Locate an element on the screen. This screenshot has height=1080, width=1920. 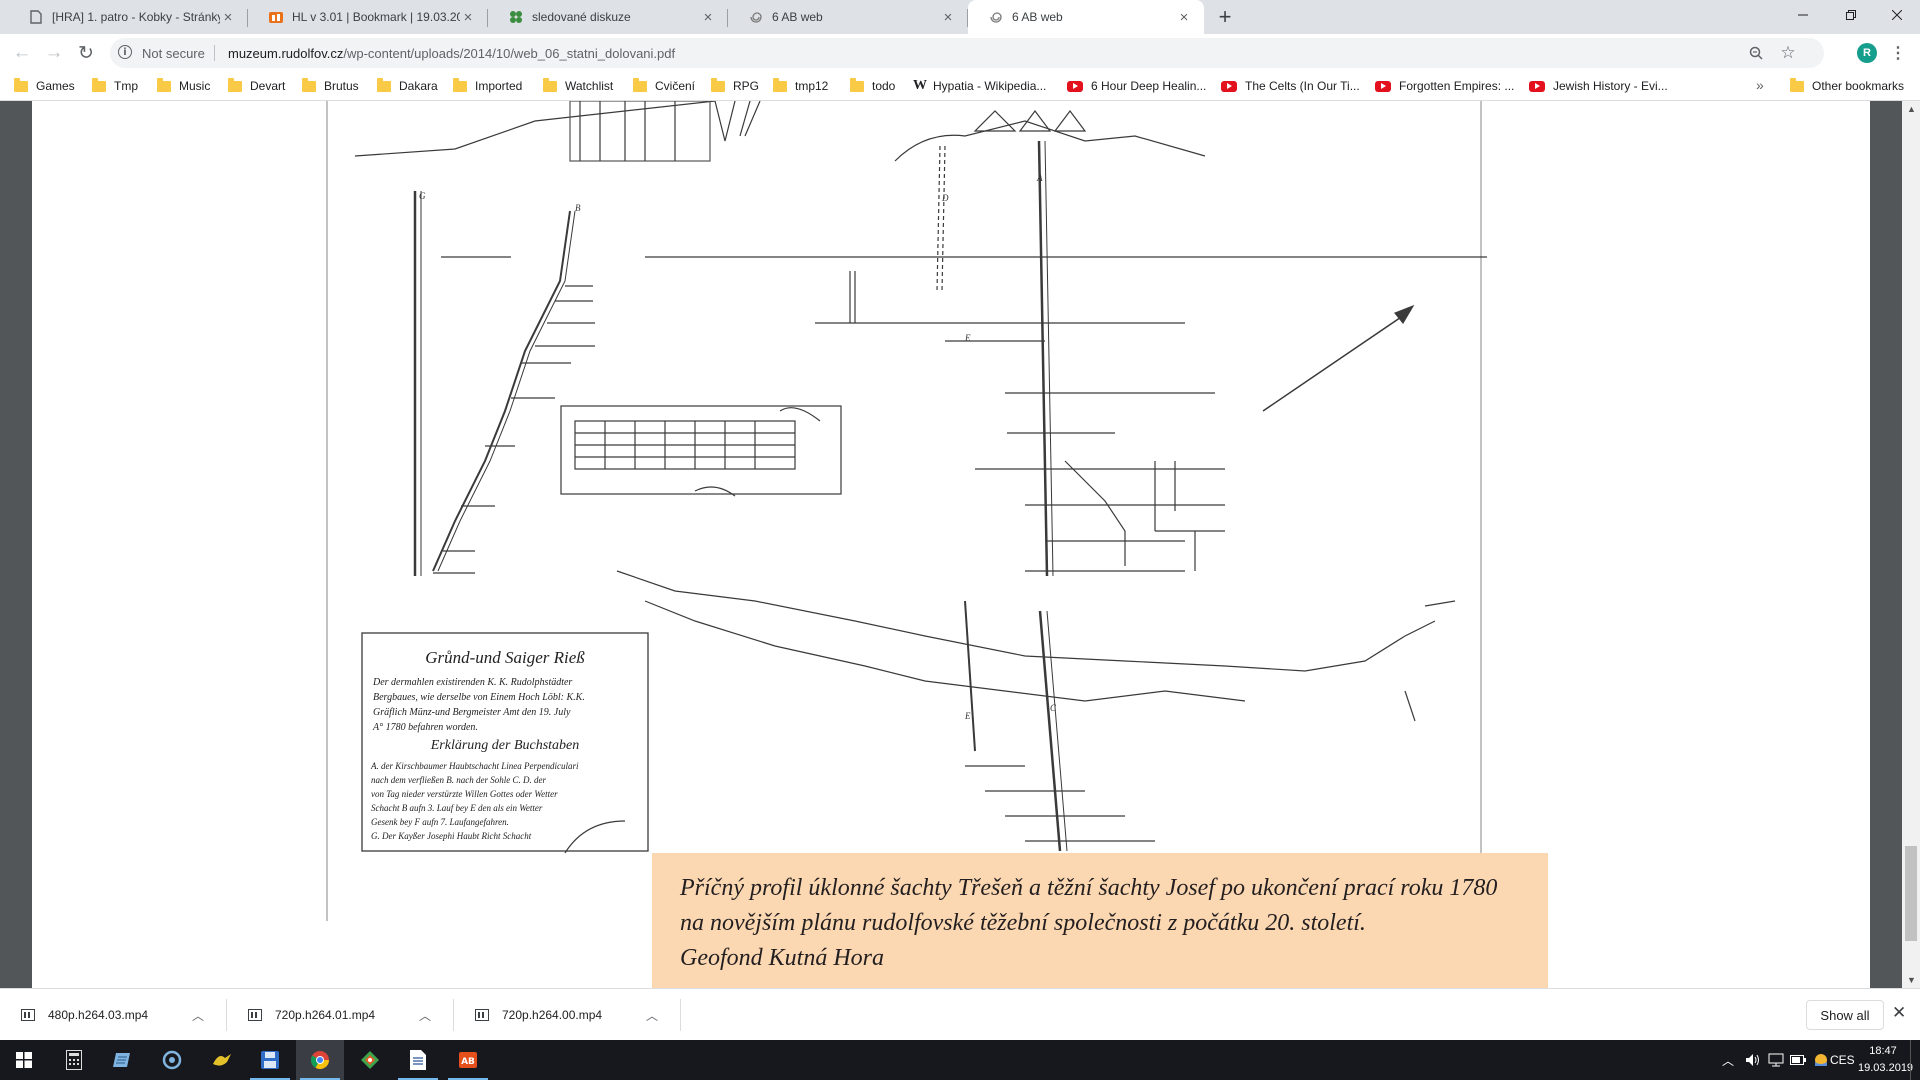
bookmark-watchlist: Watchlist is located at coordinates (578, 86).